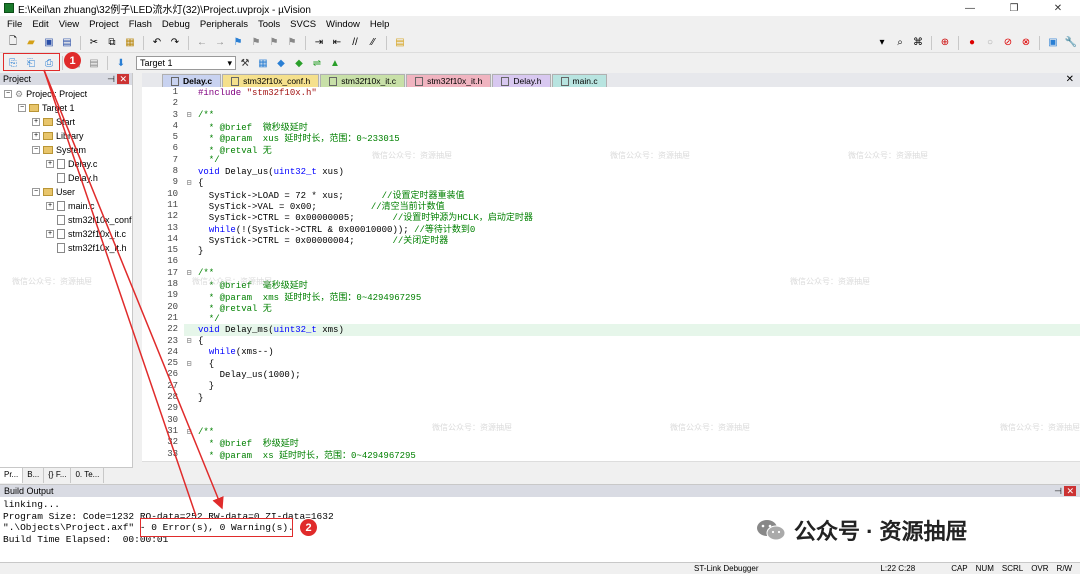 This screenshot has height=574, width=1080. What do you see at coordinates (263, 63) in the screenshot?
I see `file-extensions-icon: ▦` at bounding box center [263, 63].